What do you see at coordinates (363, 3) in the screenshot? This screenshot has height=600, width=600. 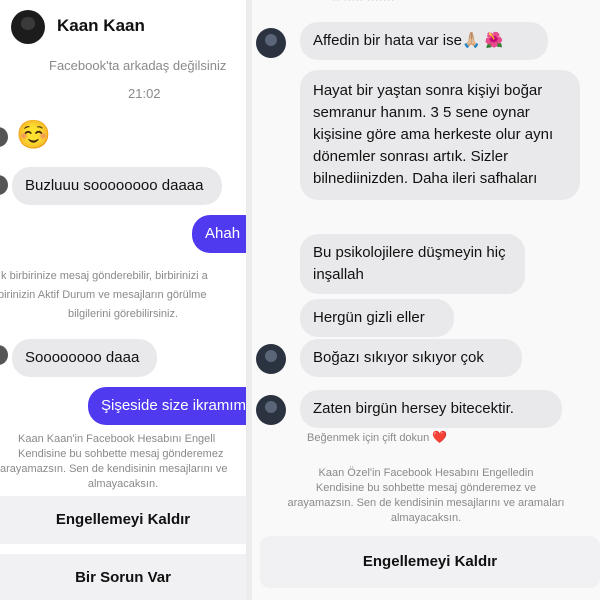 I see `previous-message-partial: ·· ····· ·······` at bounding box center [363, 3].